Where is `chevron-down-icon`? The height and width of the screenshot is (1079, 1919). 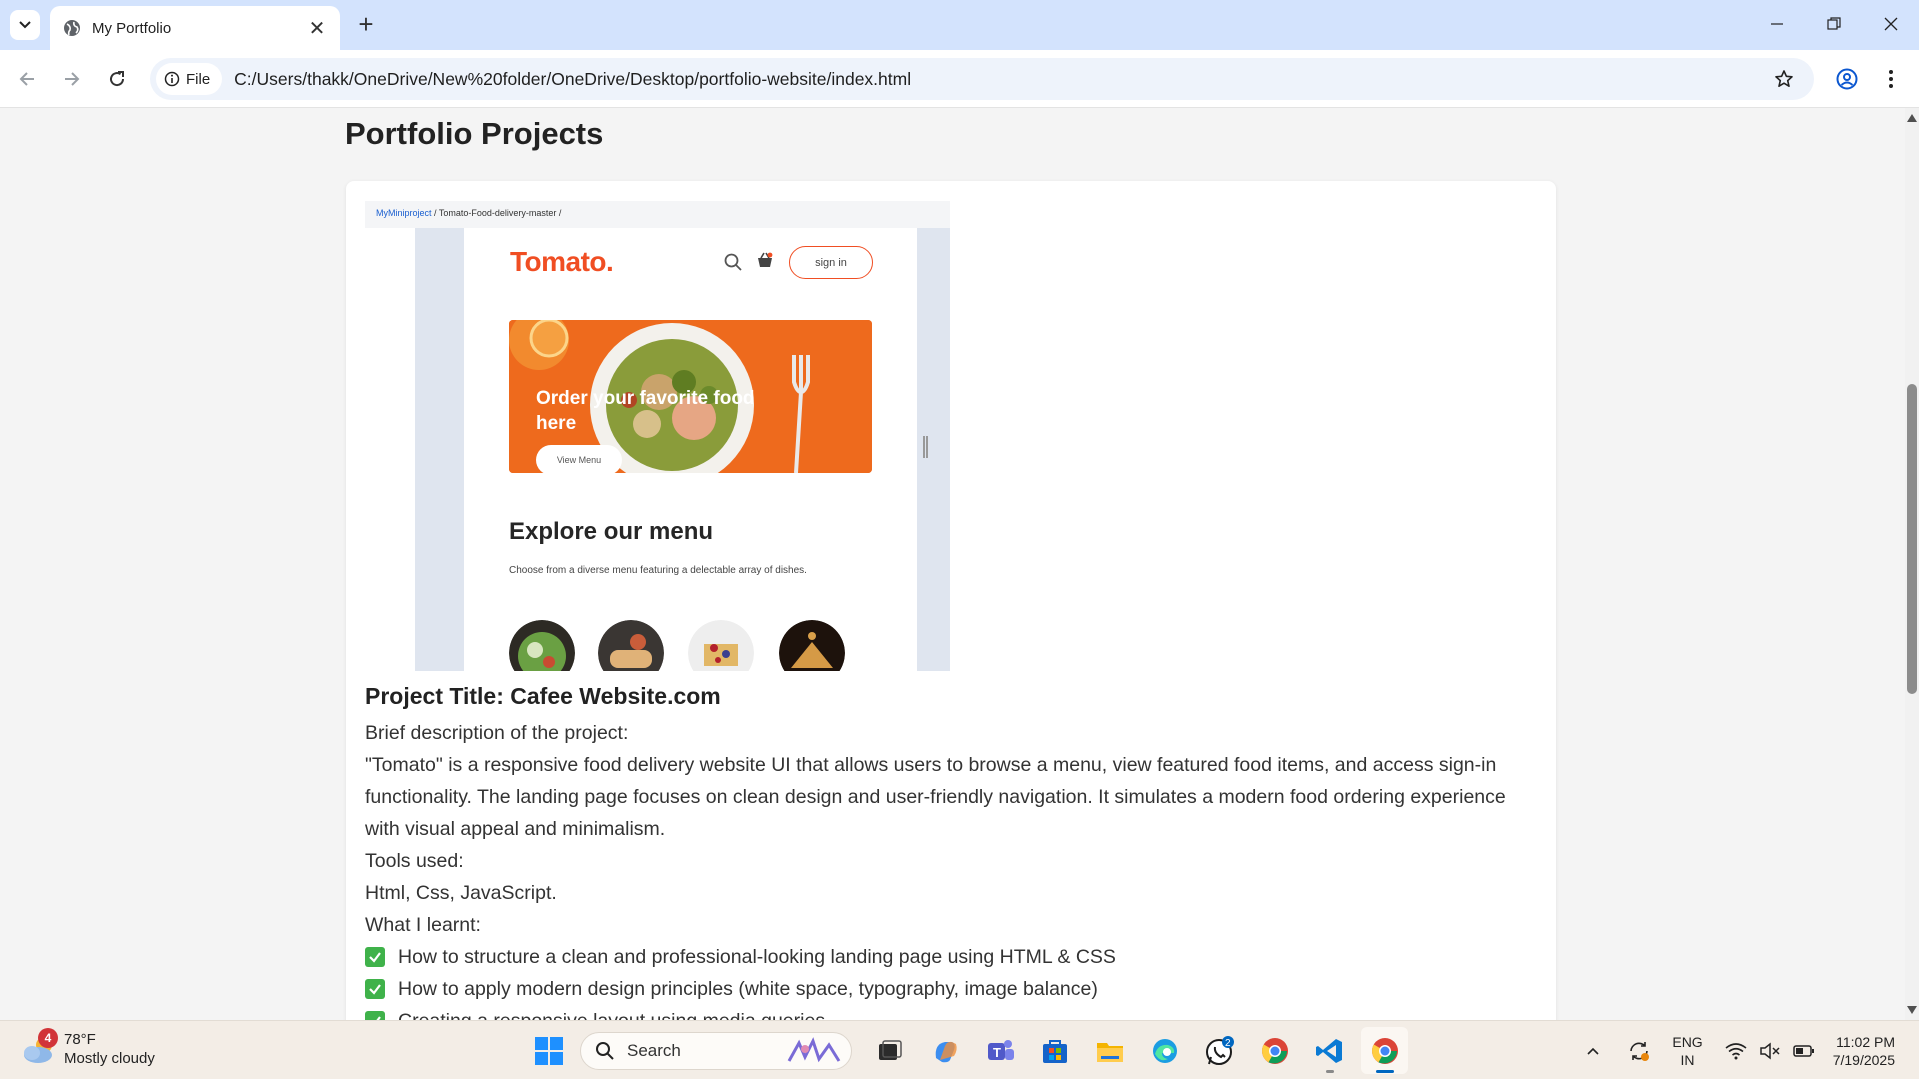
chevron-down-icon is located at coordinates (25, 25).